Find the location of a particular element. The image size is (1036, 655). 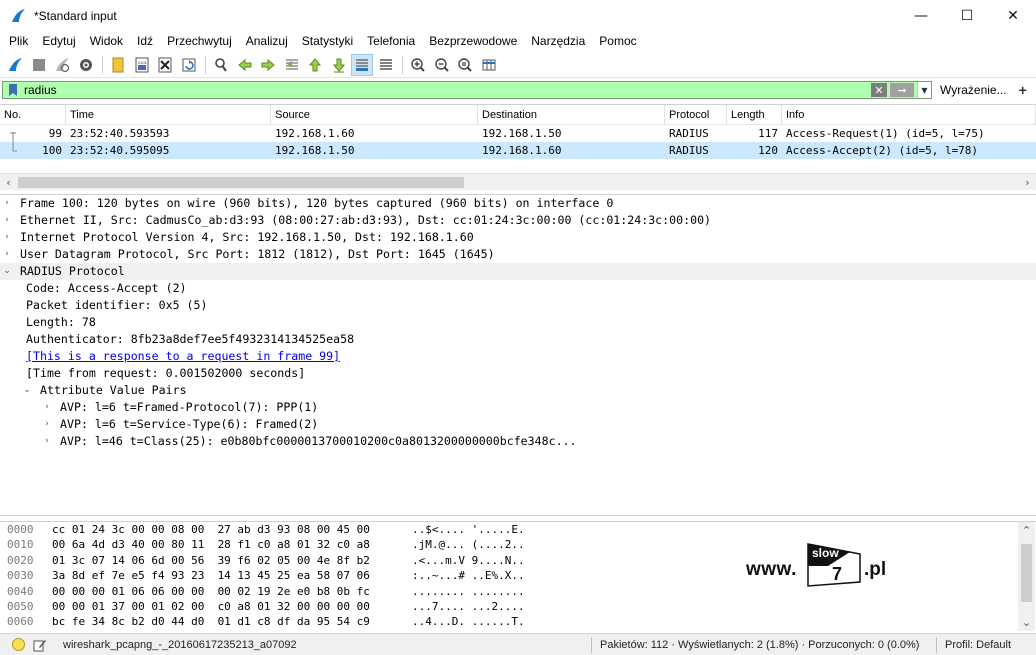

column-header-protocol: Protocol is located at coordinates (696, 114).